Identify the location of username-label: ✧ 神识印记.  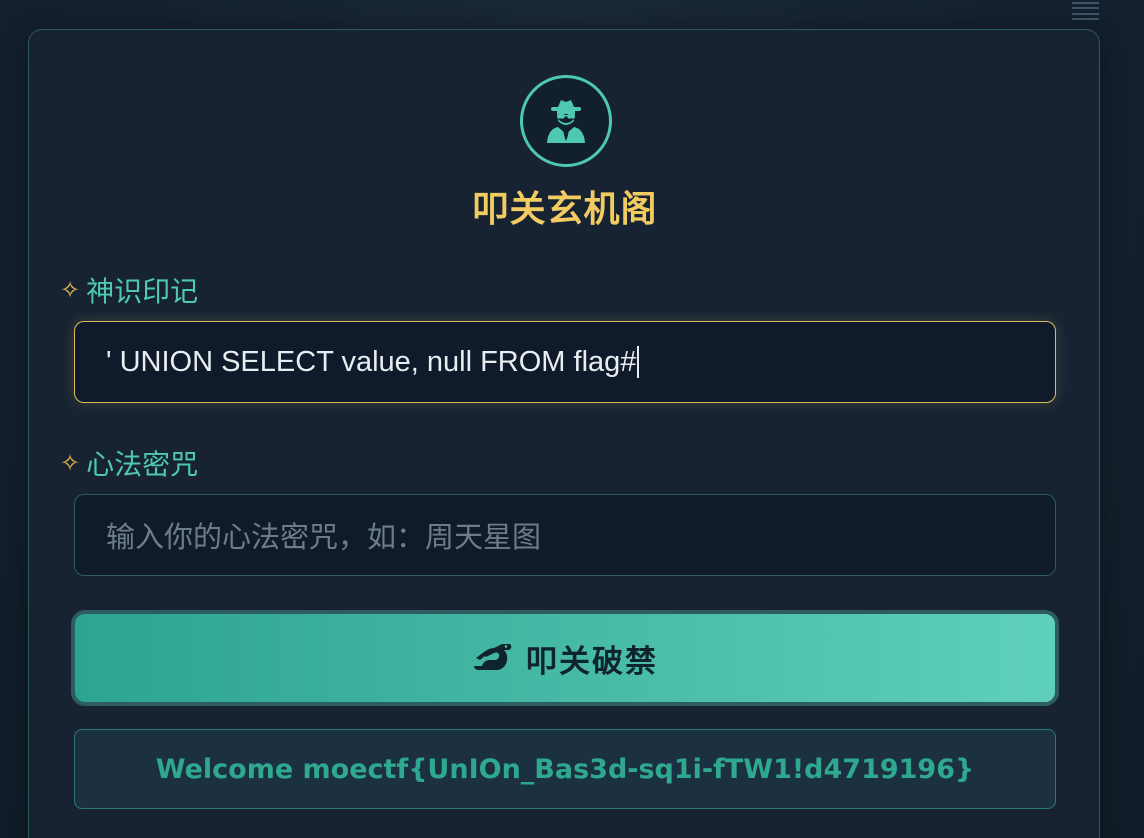
(129, 290).